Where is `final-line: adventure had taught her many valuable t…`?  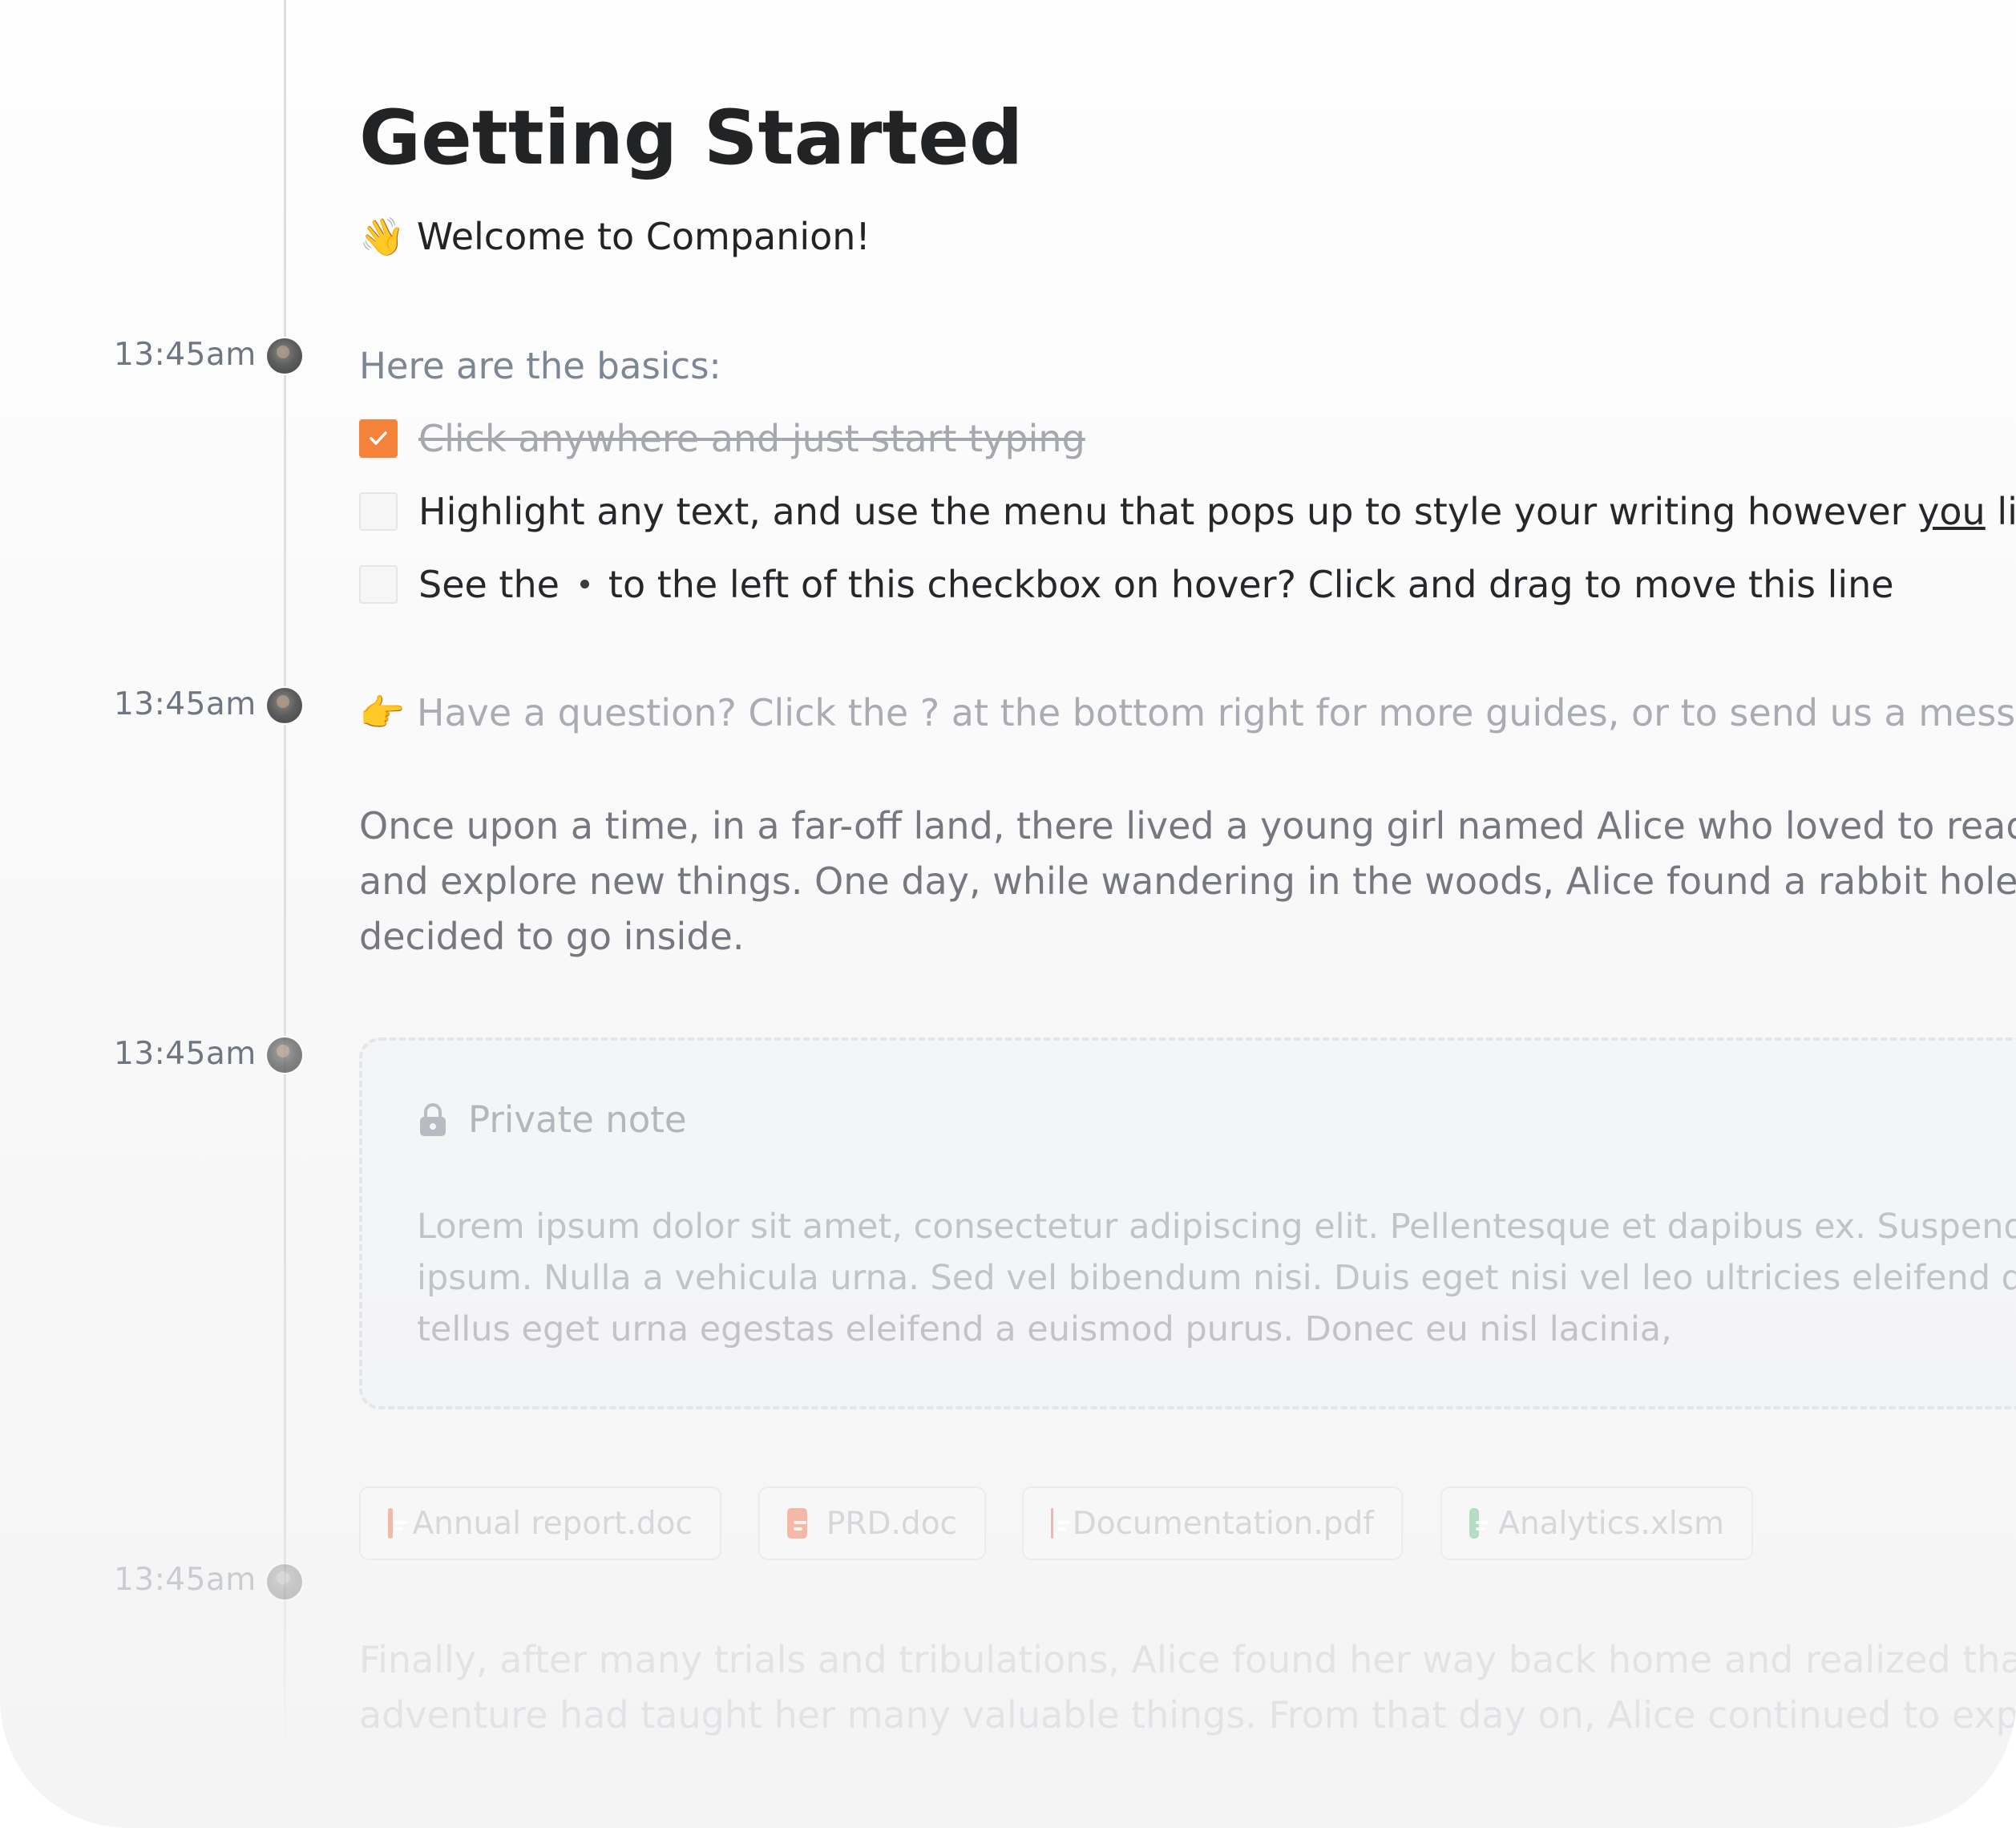 final-line: adventure had taught her many valuable t… is located at coordinates (1187, 1715).